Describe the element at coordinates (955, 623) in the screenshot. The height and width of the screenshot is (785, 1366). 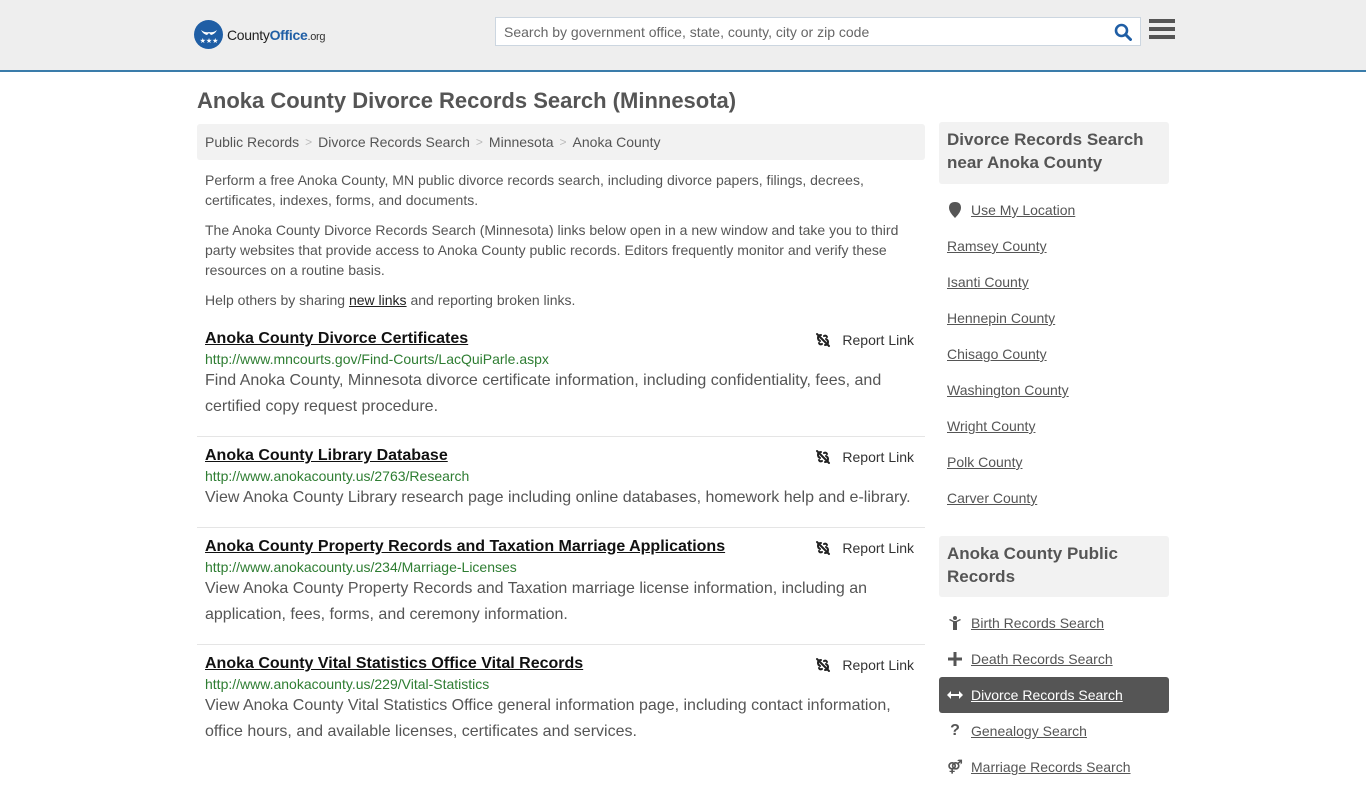
I see `child-icon` at that location.